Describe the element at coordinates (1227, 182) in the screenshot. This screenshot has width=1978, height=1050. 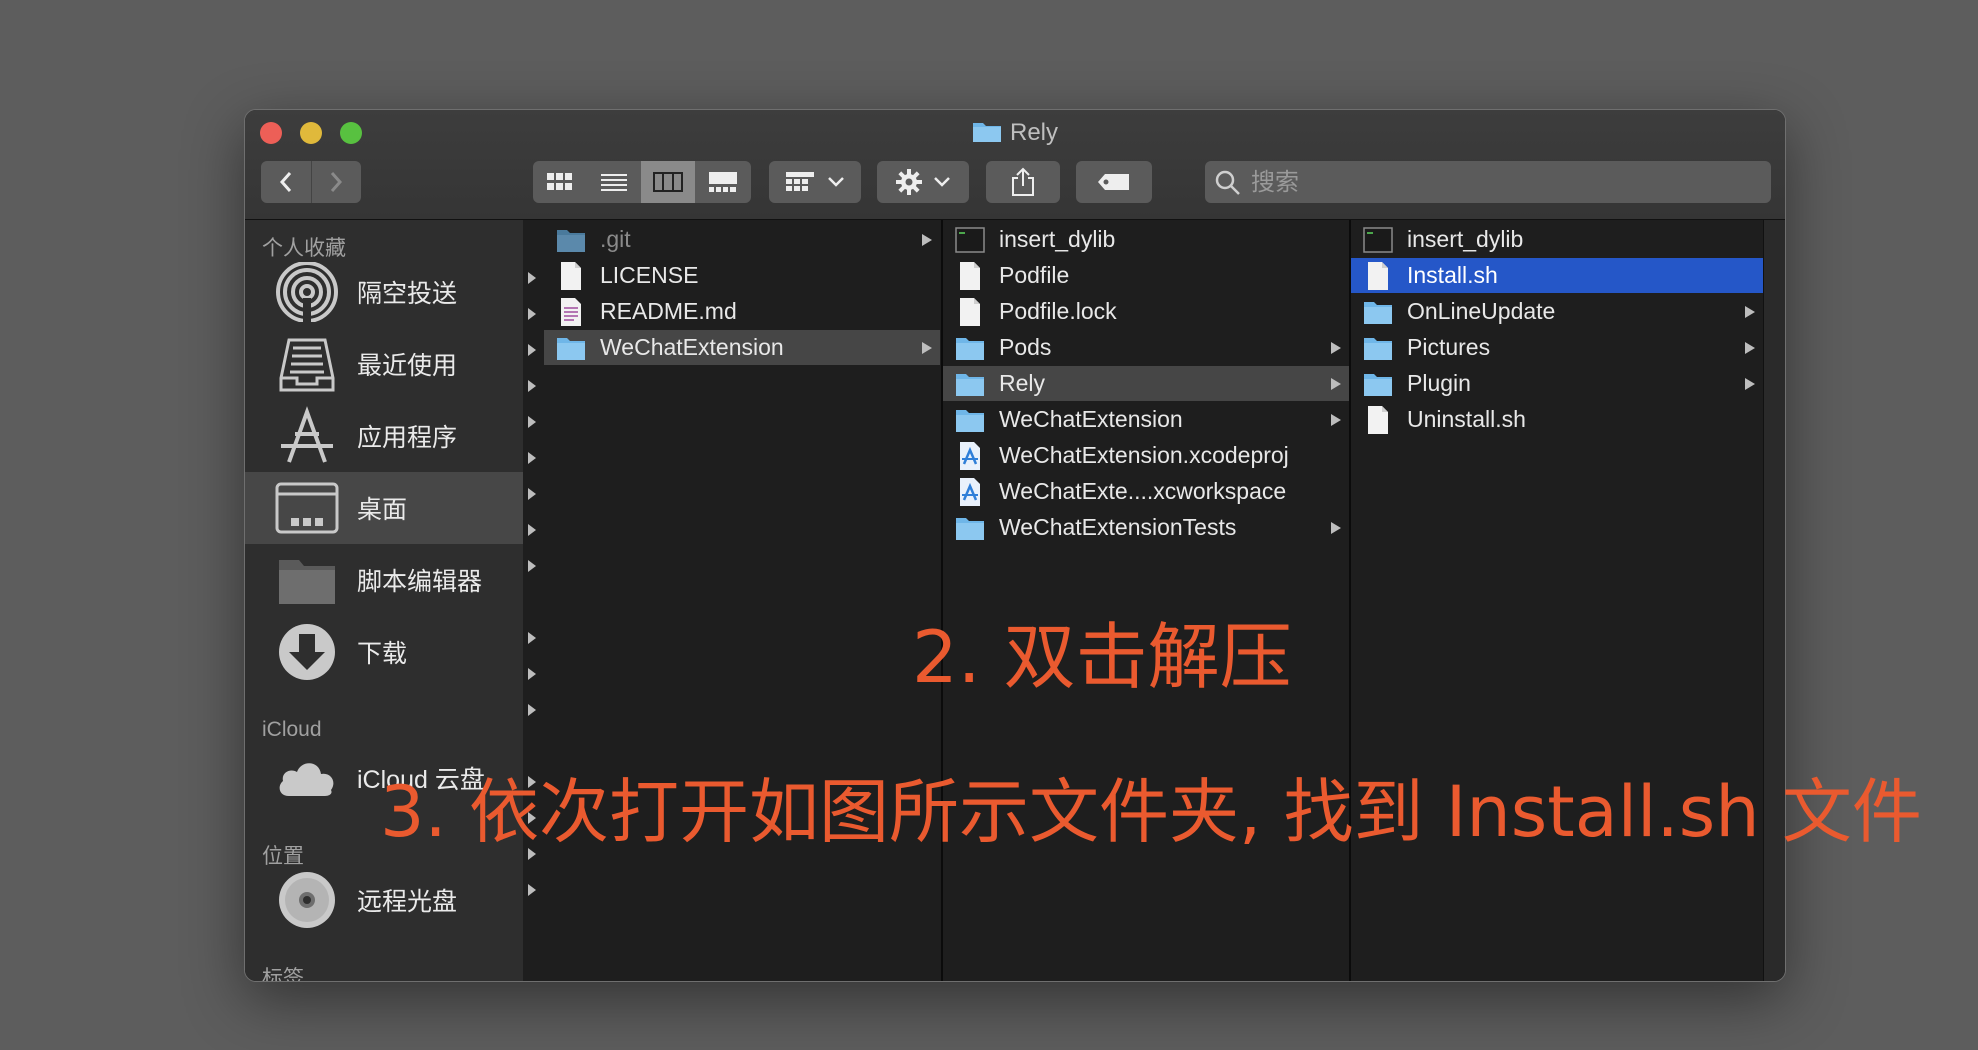
I see `search-icon` at that location.